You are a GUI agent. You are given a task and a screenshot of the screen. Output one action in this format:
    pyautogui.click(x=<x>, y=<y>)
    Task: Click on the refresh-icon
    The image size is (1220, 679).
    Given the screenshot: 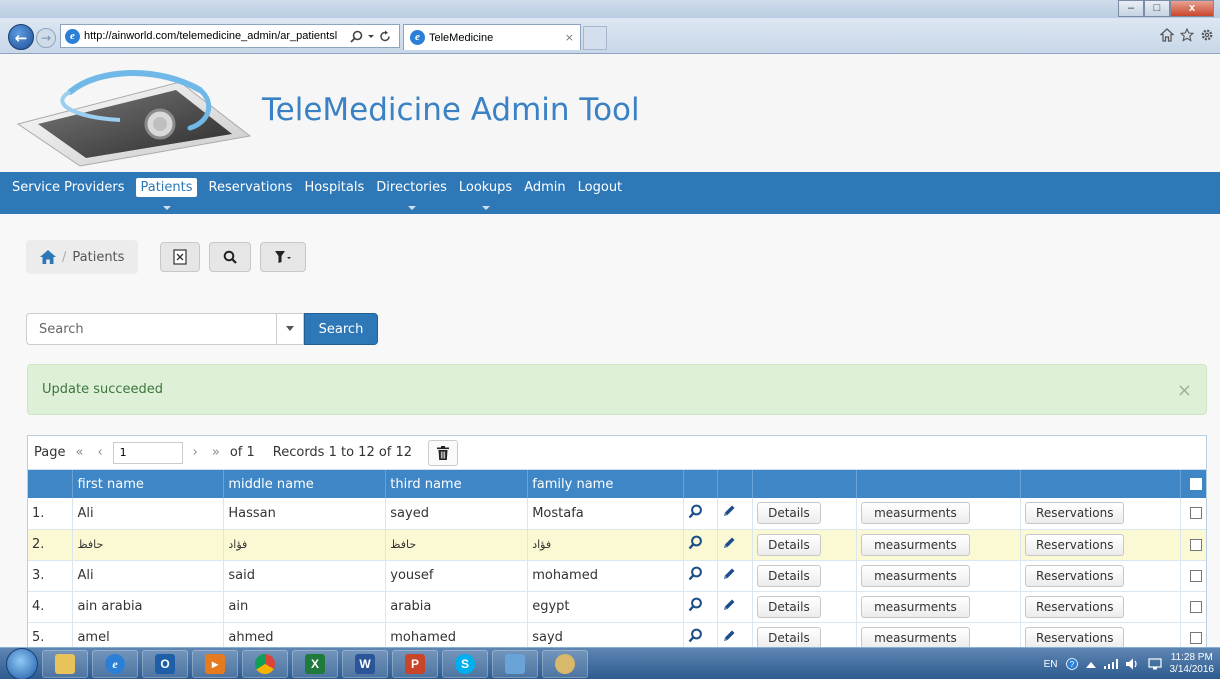 What is the action you would take?
    pyautogui.click(x=385, y=36)
    